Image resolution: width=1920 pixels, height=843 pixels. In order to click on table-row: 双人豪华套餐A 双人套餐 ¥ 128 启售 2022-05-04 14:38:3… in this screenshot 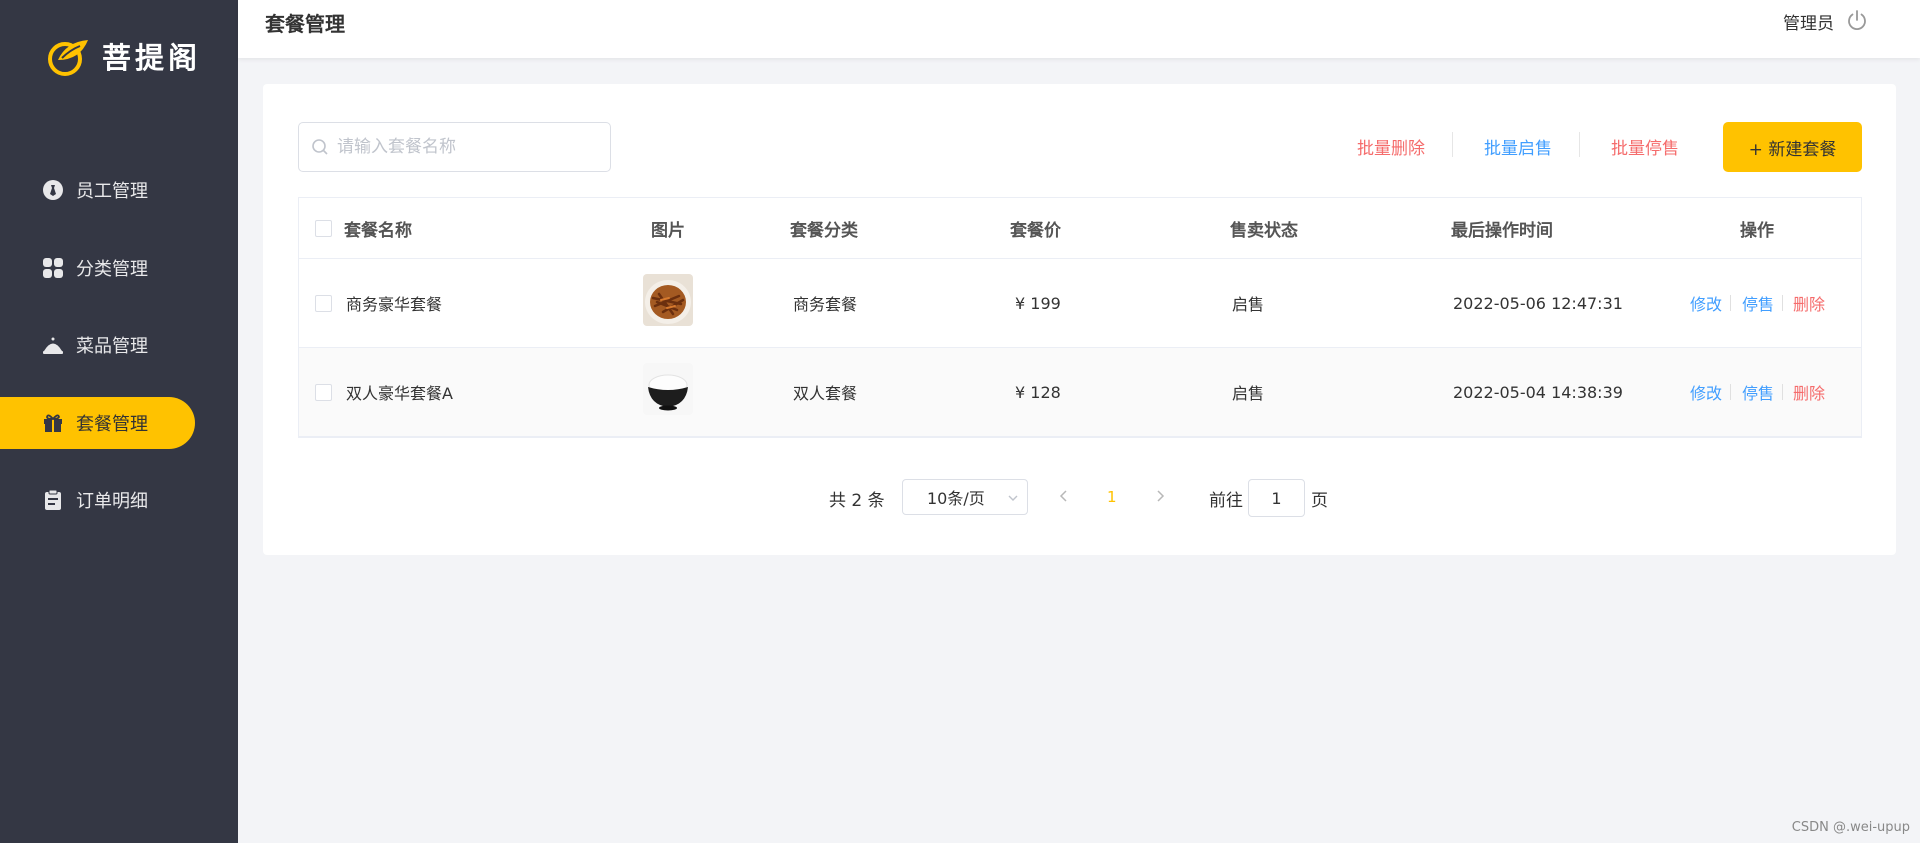, I will do `click(1080, 392)`.